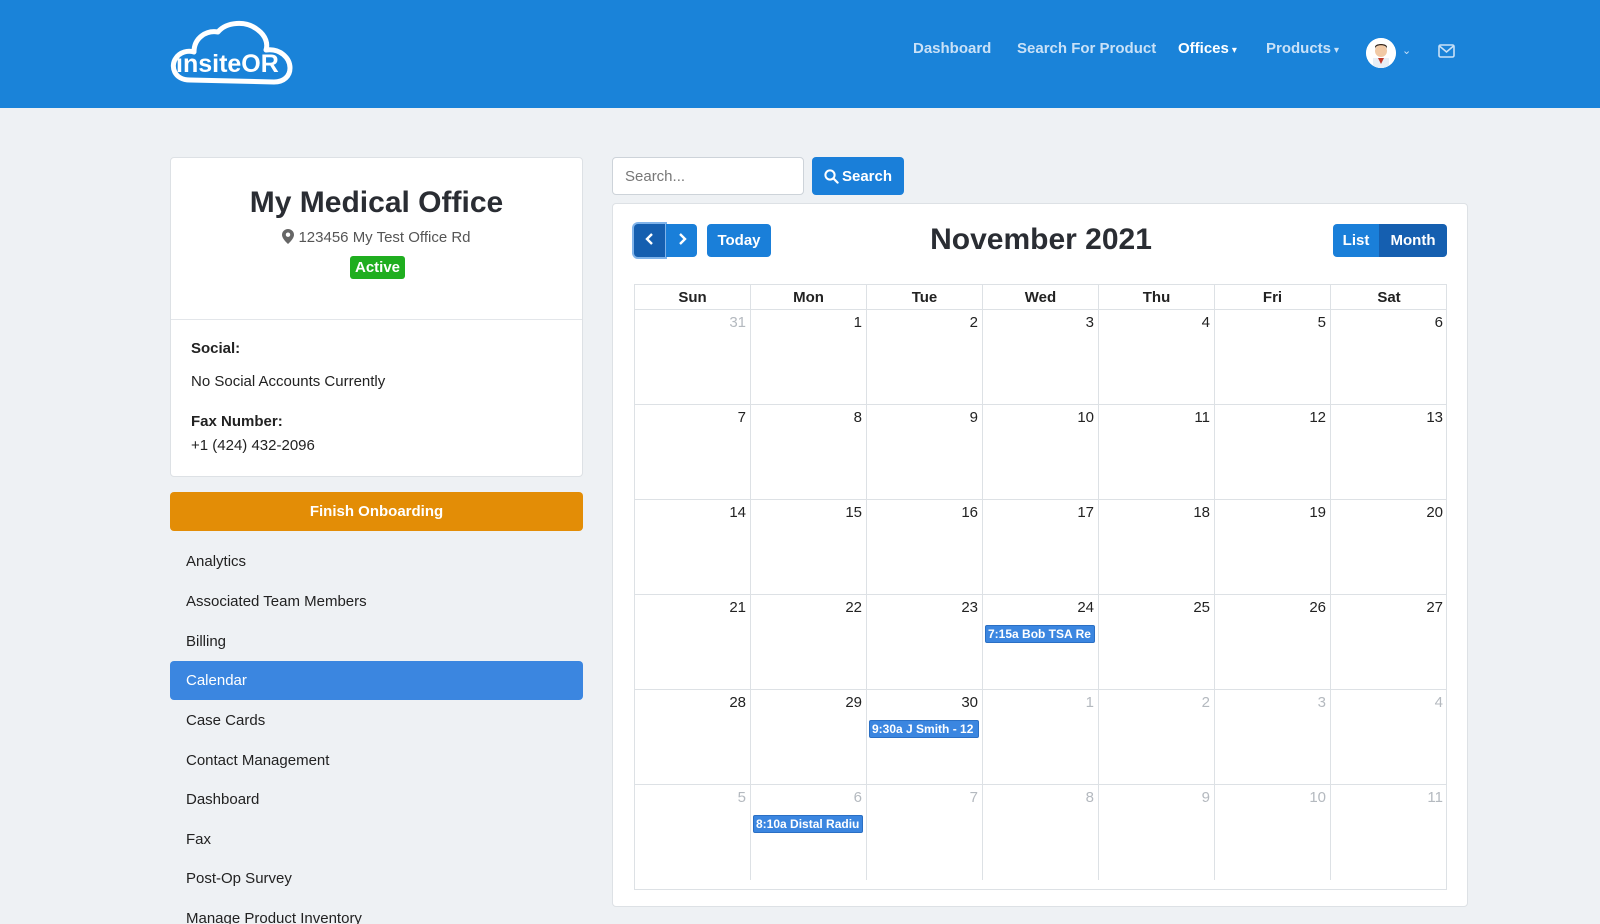 The image size is (1600, 924). Describe the element at coordinates (1317, 417) in the screenshot. I see `day-number: 12` at that location.